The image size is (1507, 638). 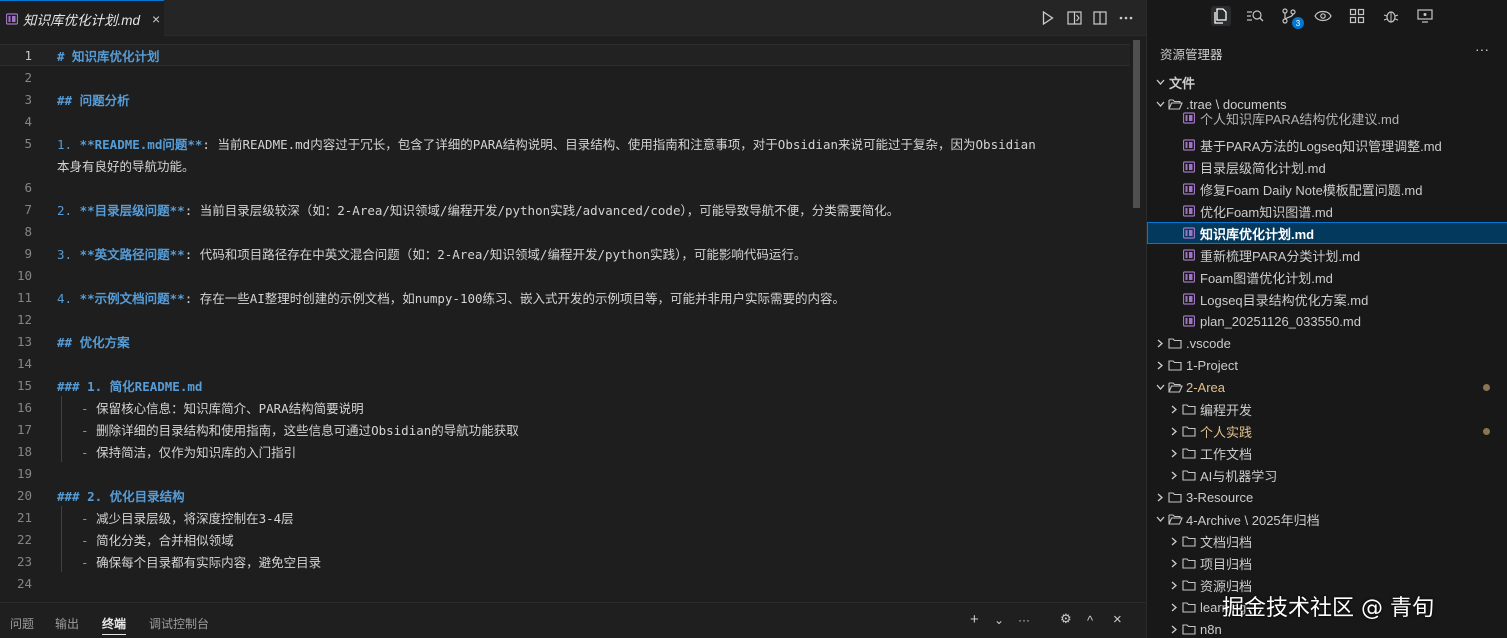 I want to click on tree-file-item: 基于PARA方法的Logseq知识管理调整.md, so click(x=1327, y=145).